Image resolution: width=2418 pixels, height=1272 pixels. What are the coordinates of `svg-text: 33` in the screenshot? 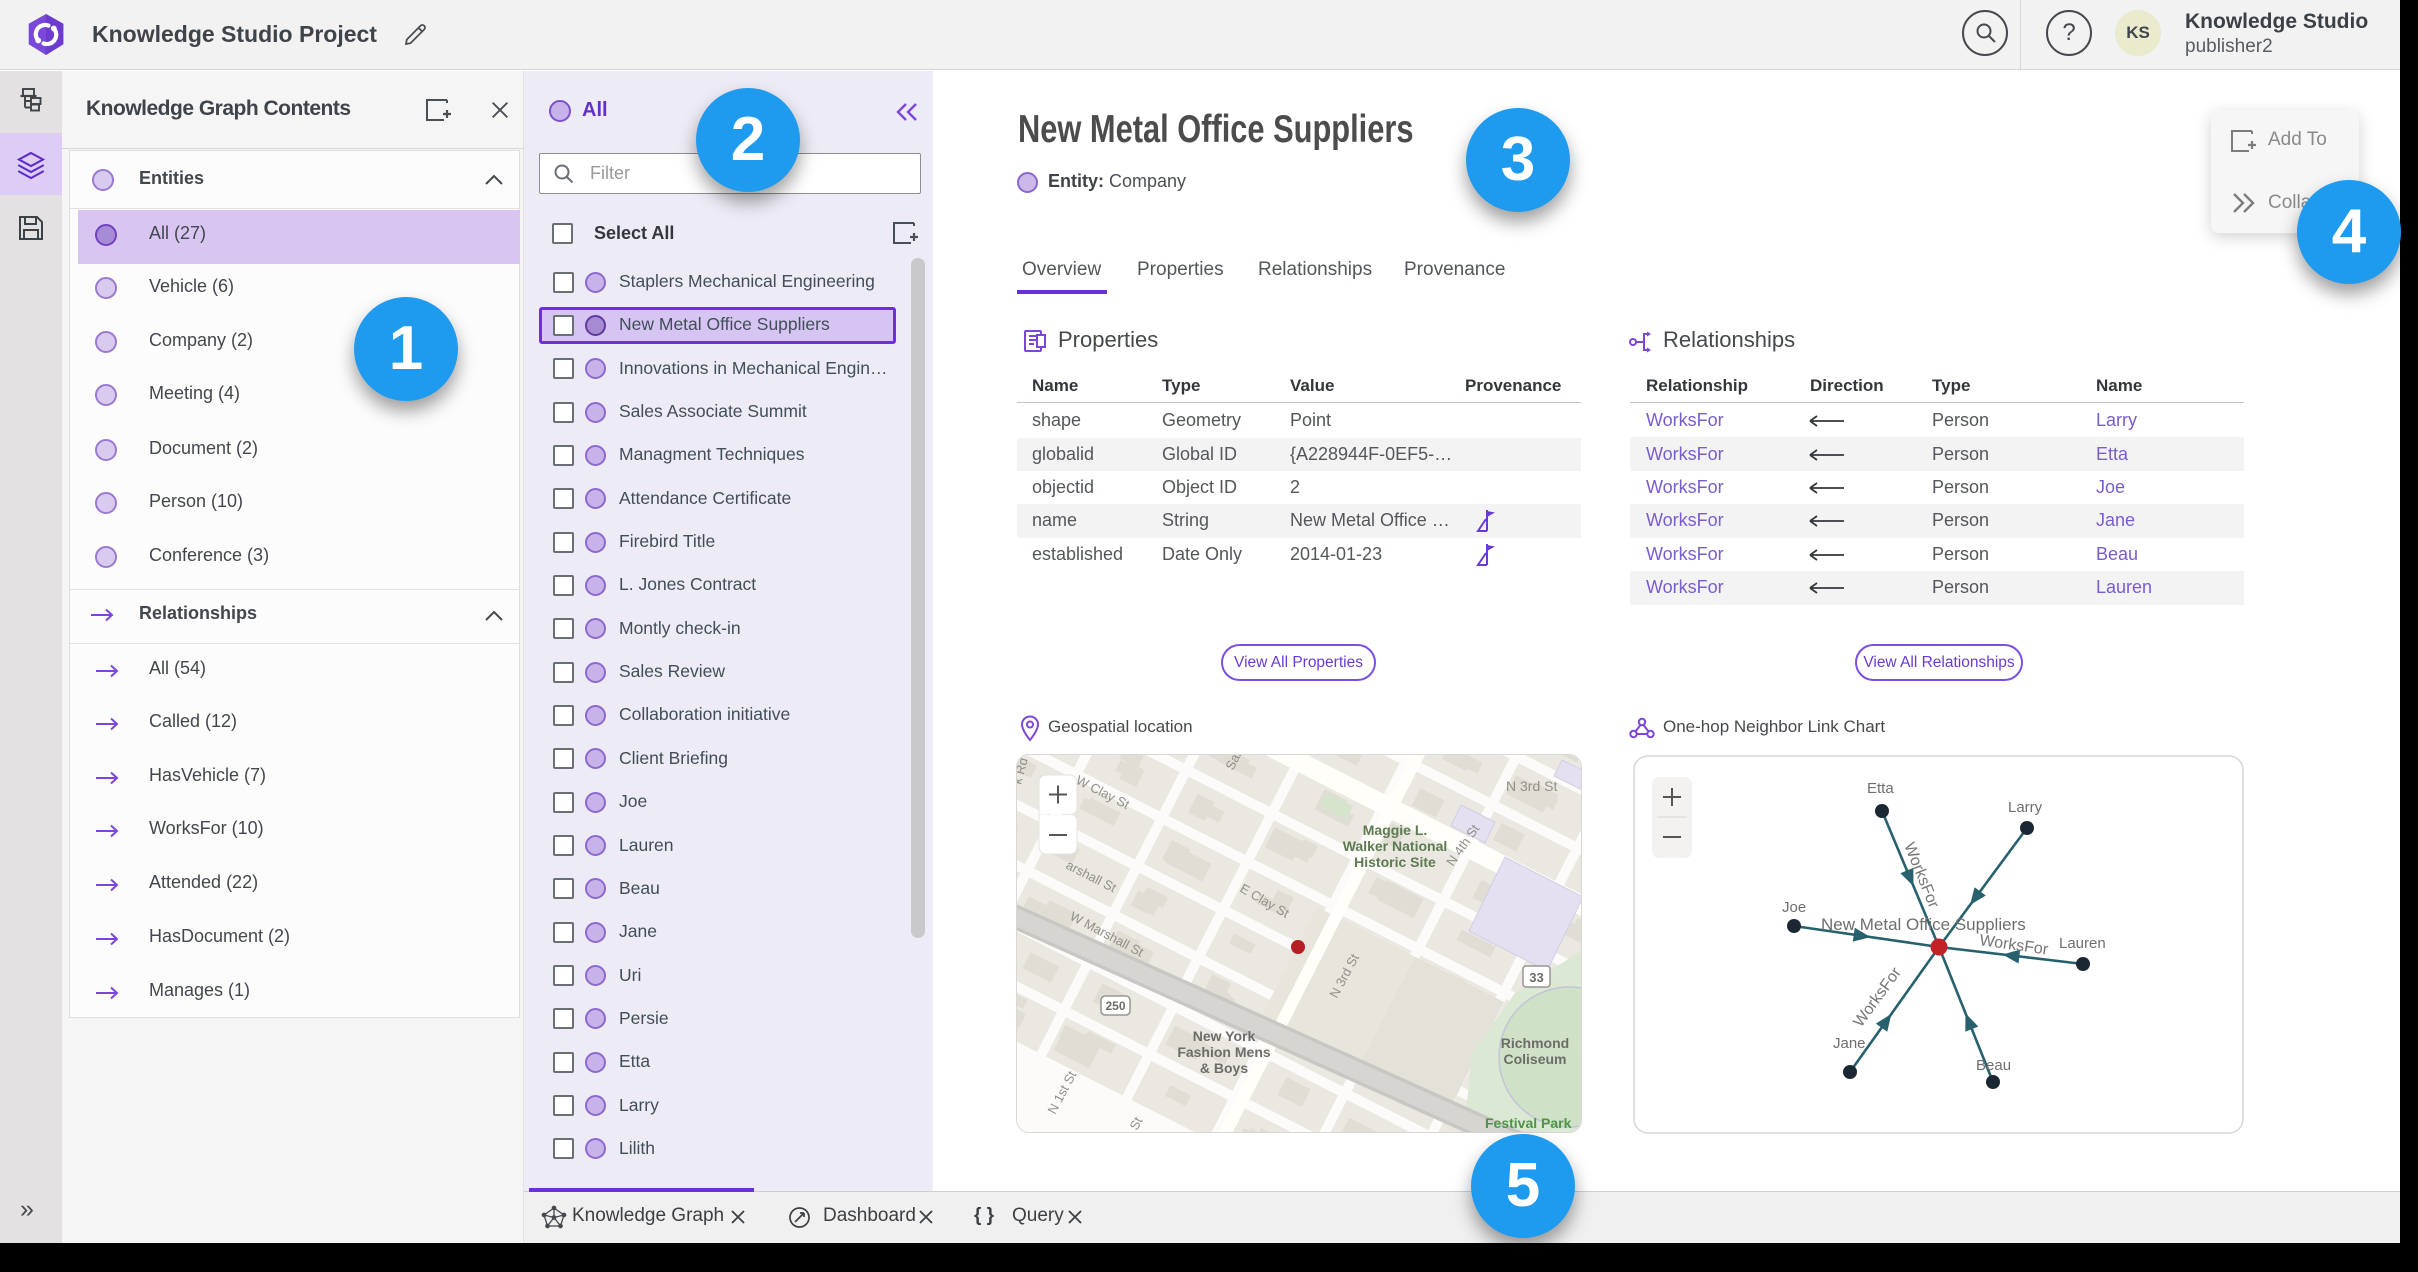 It's located at (1536, 977).